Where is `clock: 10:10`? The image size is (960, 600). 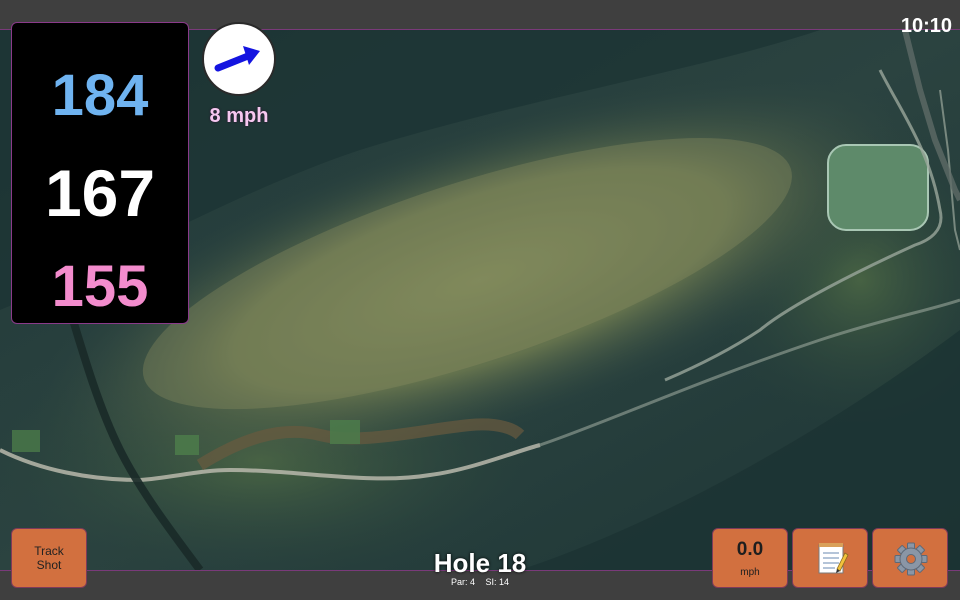
clock: 10:10 is located at coordinates (926, 26).